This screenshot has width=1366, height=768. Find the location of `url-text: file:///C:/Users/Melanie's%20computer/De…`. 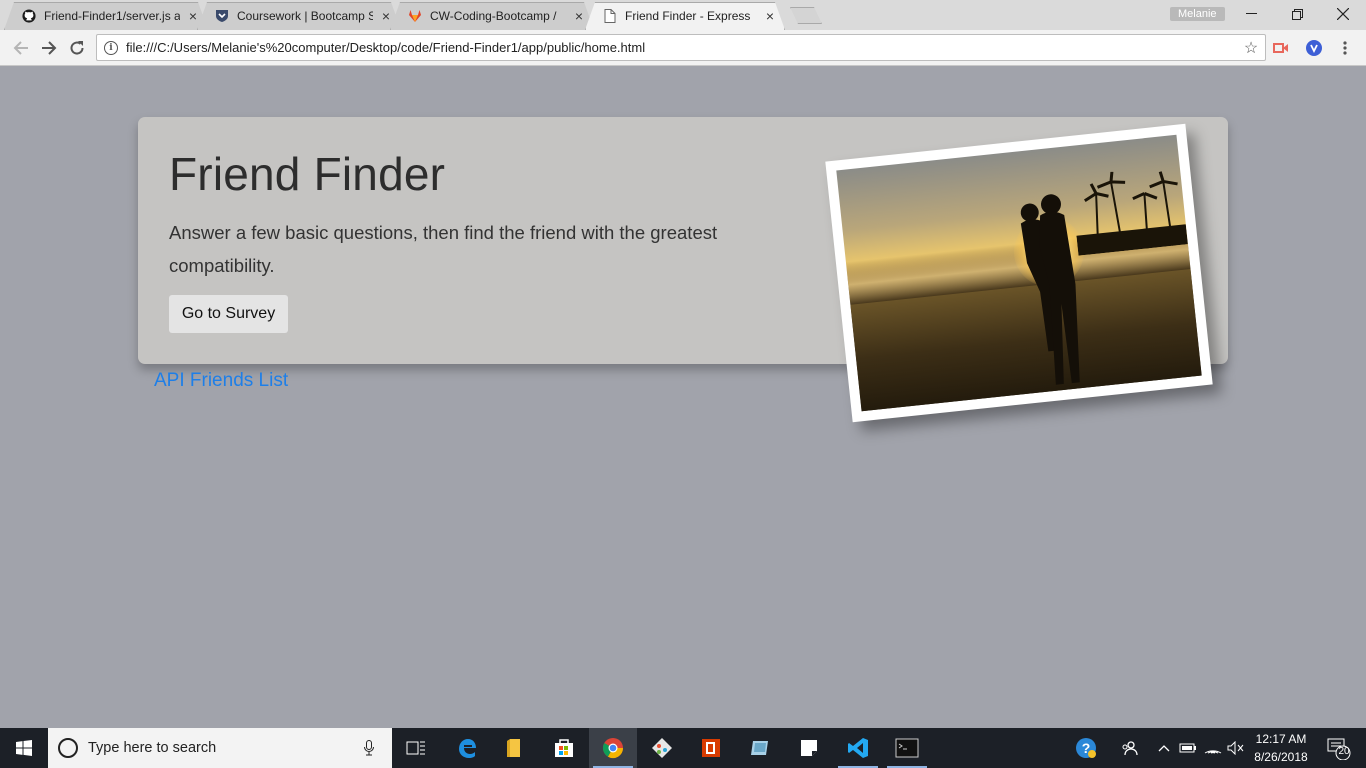

url-text: file:///C:/Users/Melanie's%20computer/De… is located at coordinates (683, 47).